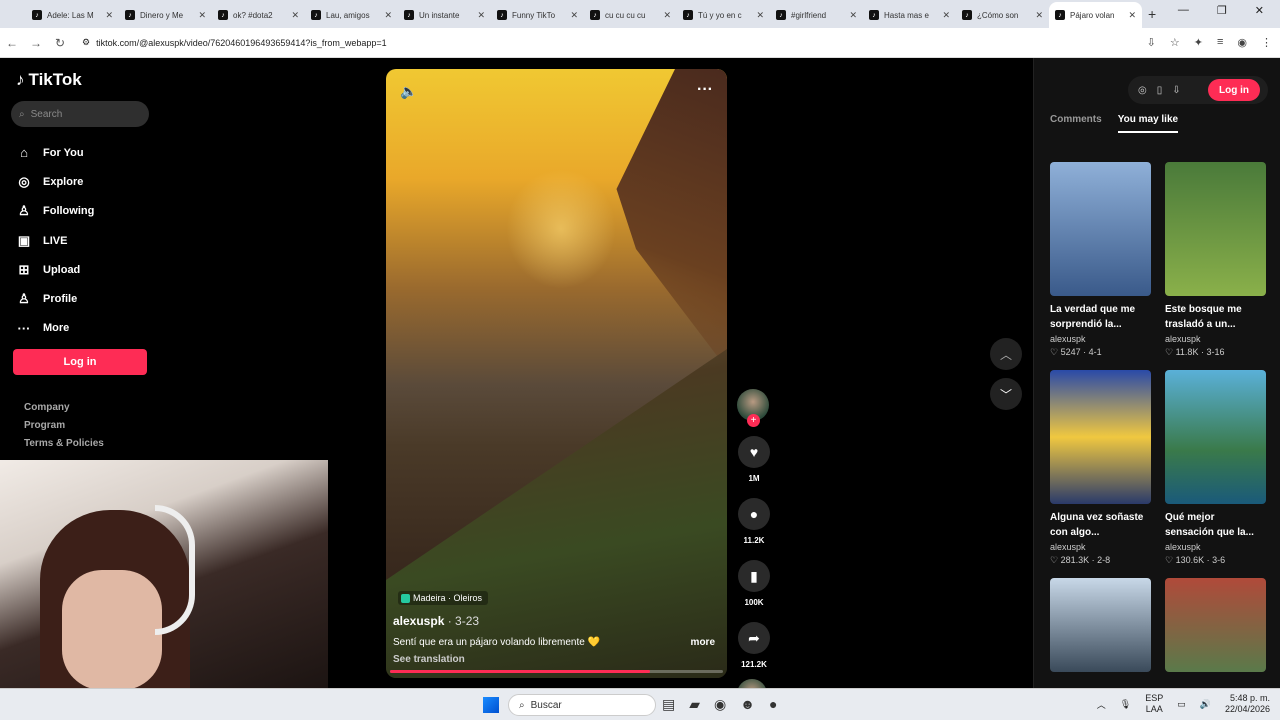 The height and width of the screenshot is (720, 1280). I want to click on account-icon: ◉, so click(1242, 42).